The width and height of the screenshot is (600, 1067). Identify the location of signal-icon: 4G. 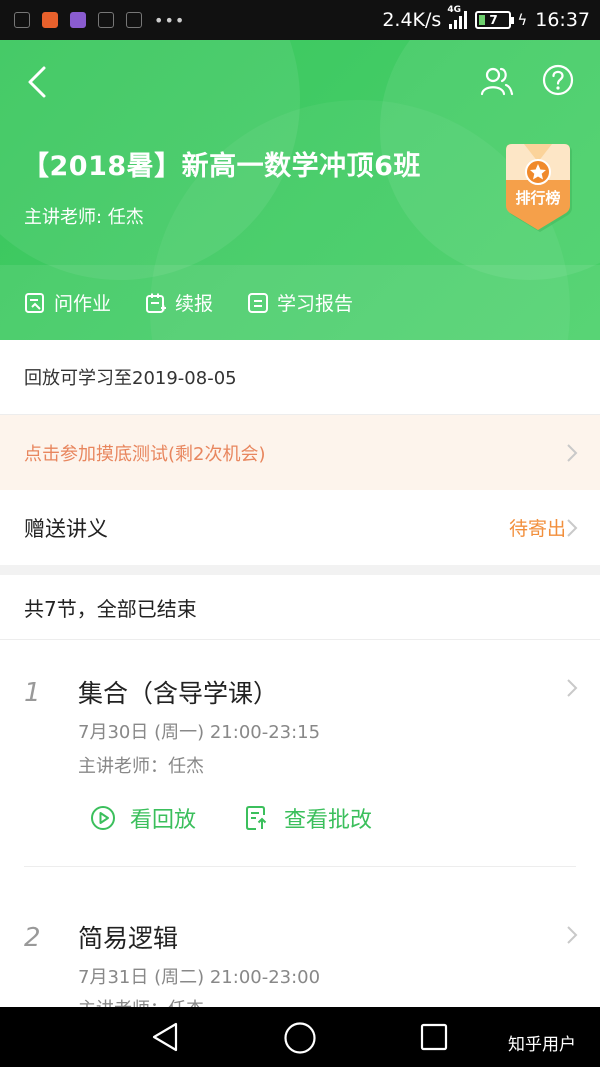
(457, 17).